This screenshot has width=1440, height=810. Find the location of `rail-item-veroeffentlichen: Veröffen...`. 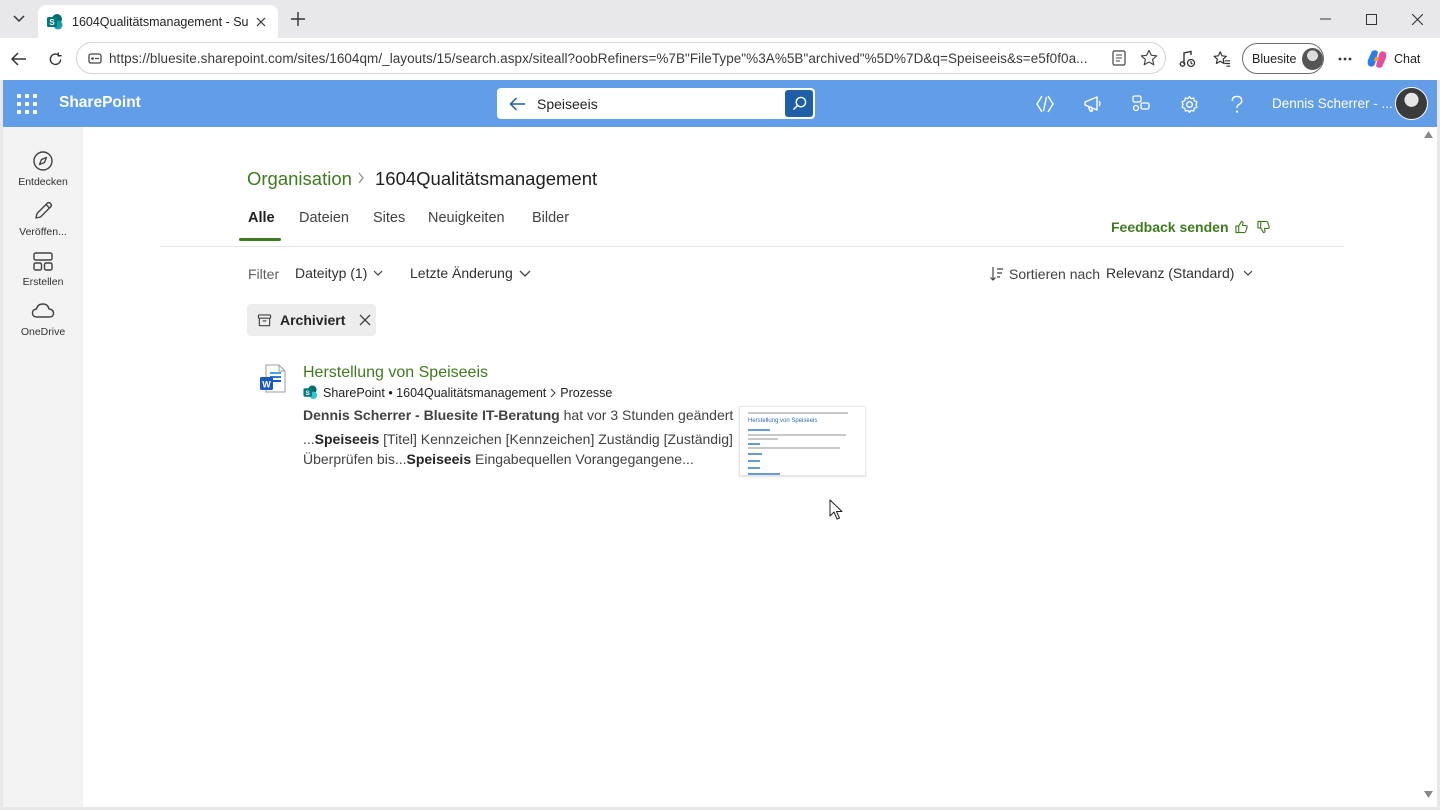

rail-item-veroeffentlichen: Veröffen... is located at coordinates (43, 222).